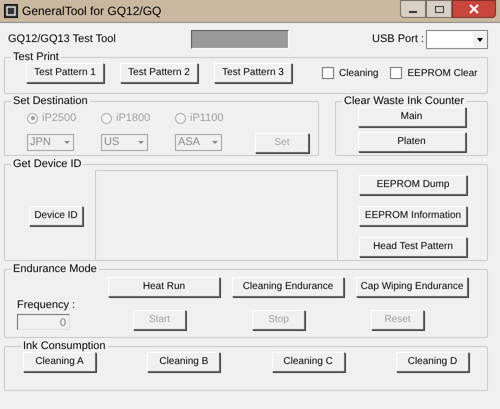  What do you see at coordinates (159, 73) in the screenshot?
I see `push-button: Test Pattern 2` at bounding box center [159, 73].